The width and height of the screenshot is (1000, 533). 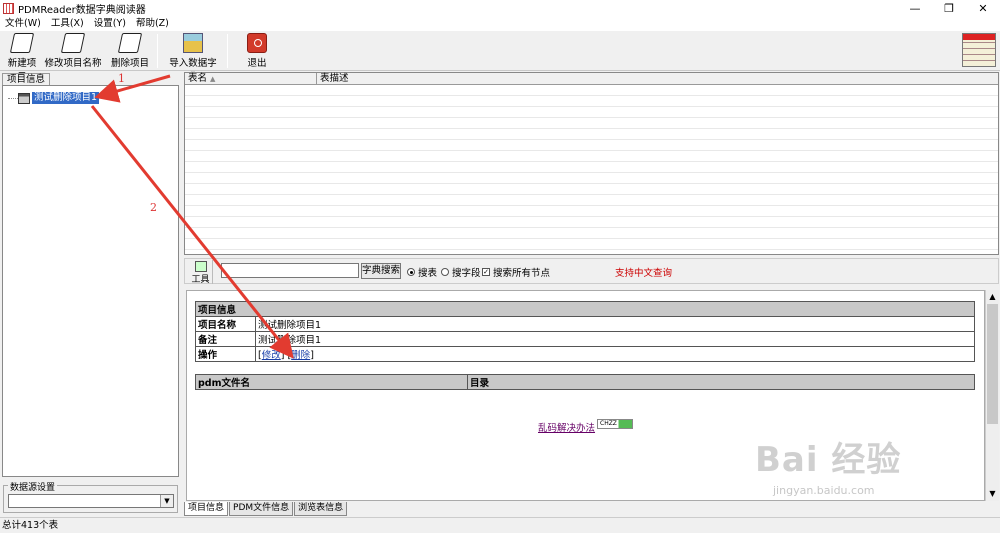 What do you see at coordinates (225, 324) in the screenshot?
I see `project-name-label: 项目名称` at bounding box center [225, 324].